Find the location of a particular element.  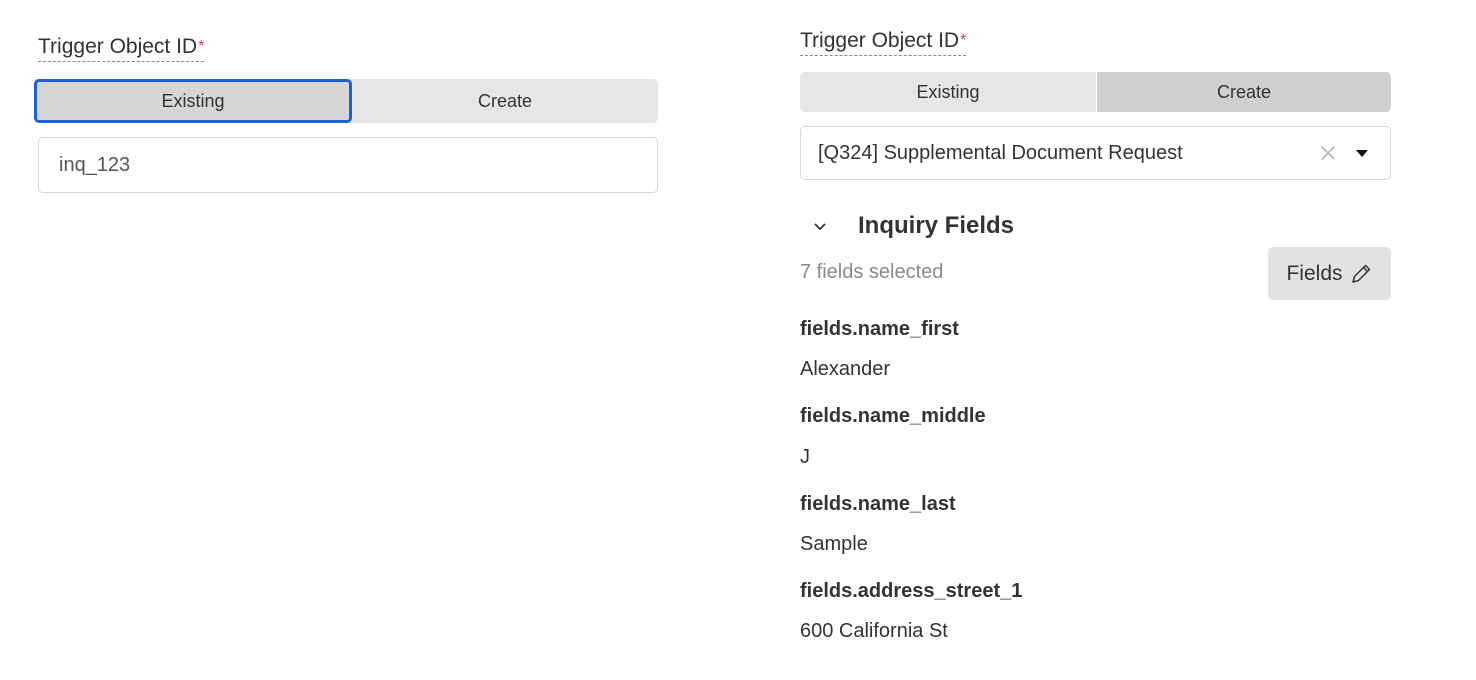

caret-down-icon is located at coordinates (1362, 153).